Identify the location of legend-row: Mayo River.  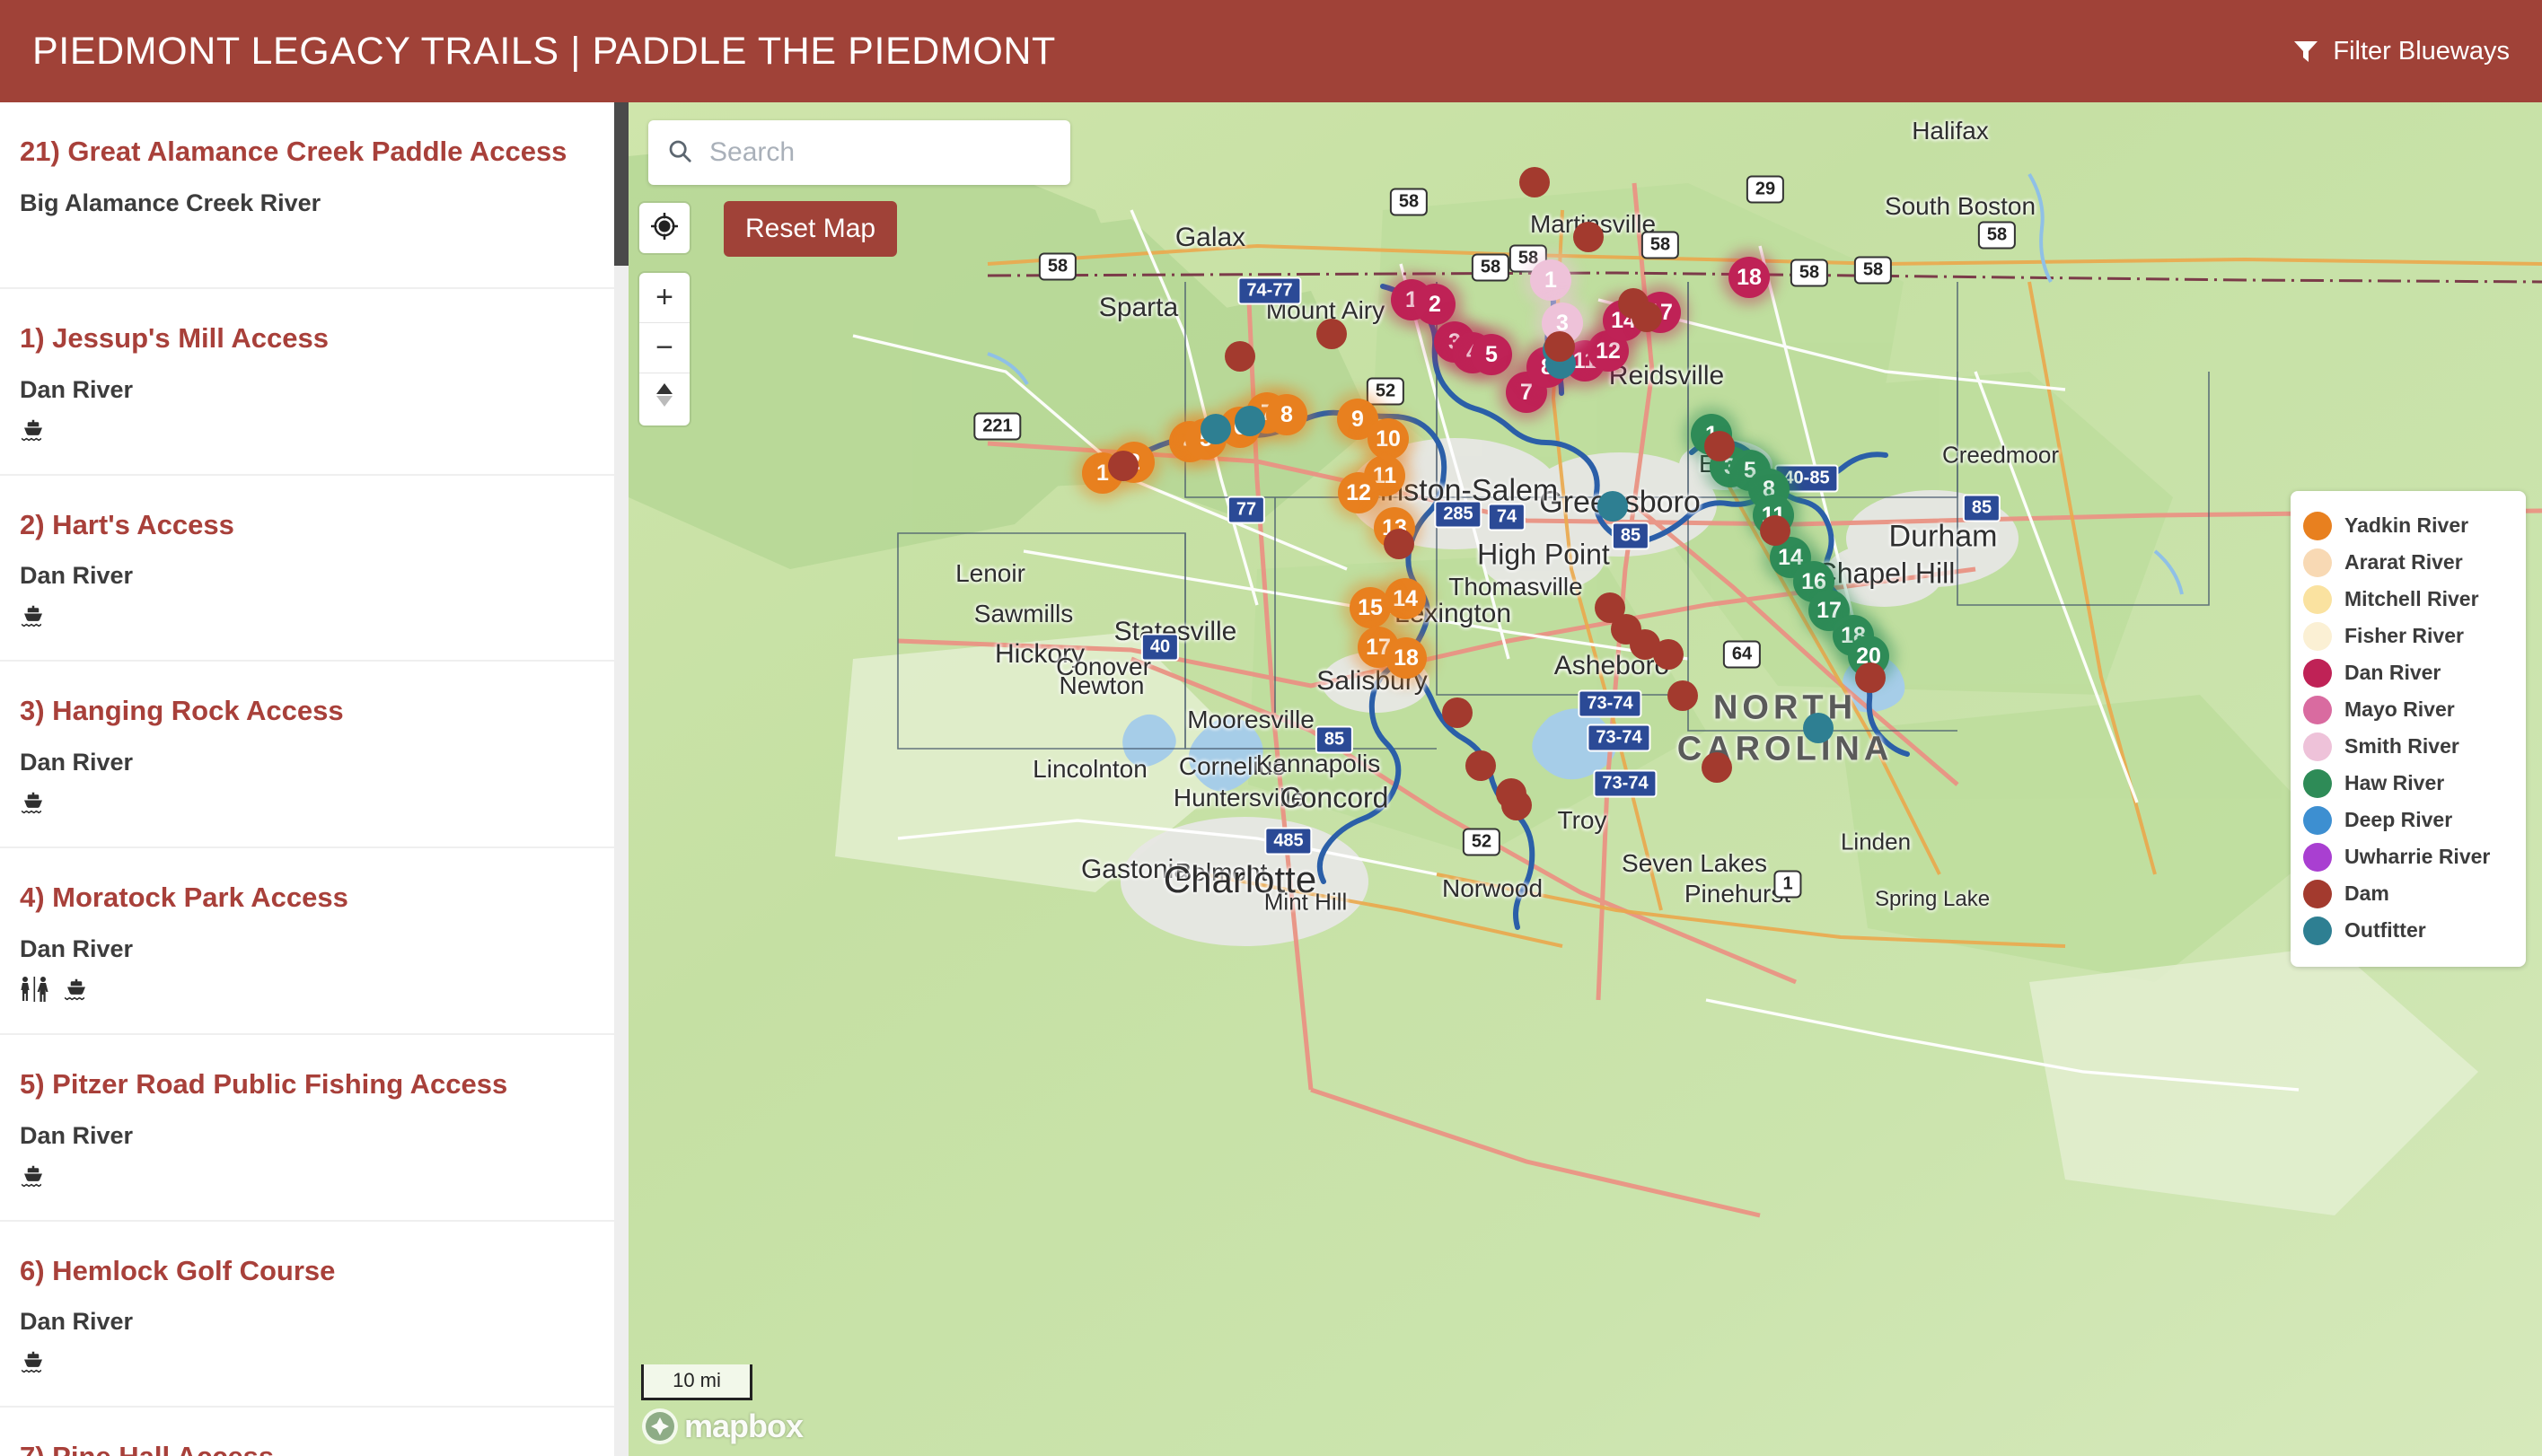
(2408, 709).